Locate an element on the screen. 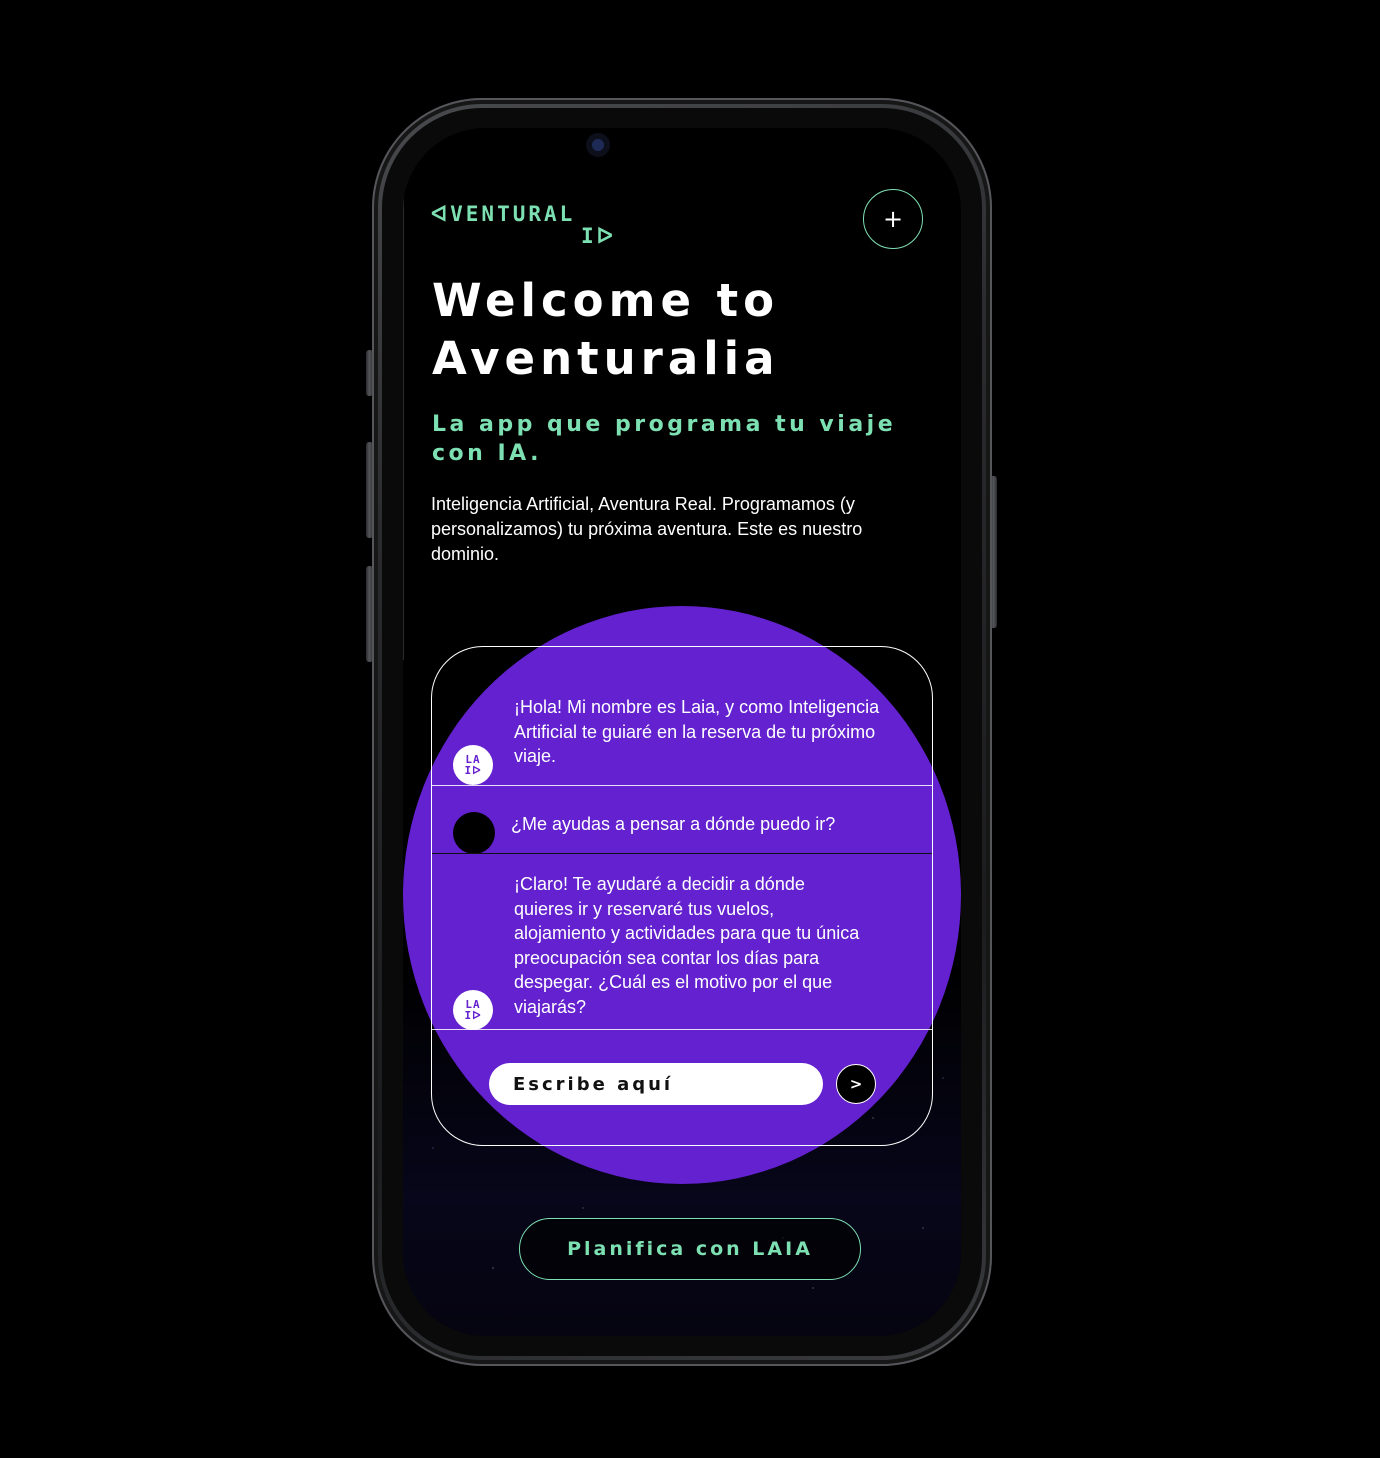  left-divider is located at coordinates (403, 425).